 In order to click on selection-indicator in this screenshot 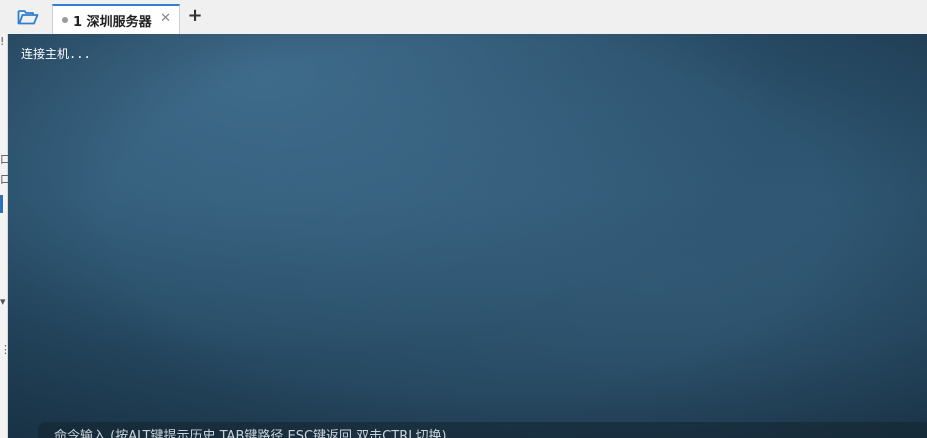, I will do `click(1, 204)`.